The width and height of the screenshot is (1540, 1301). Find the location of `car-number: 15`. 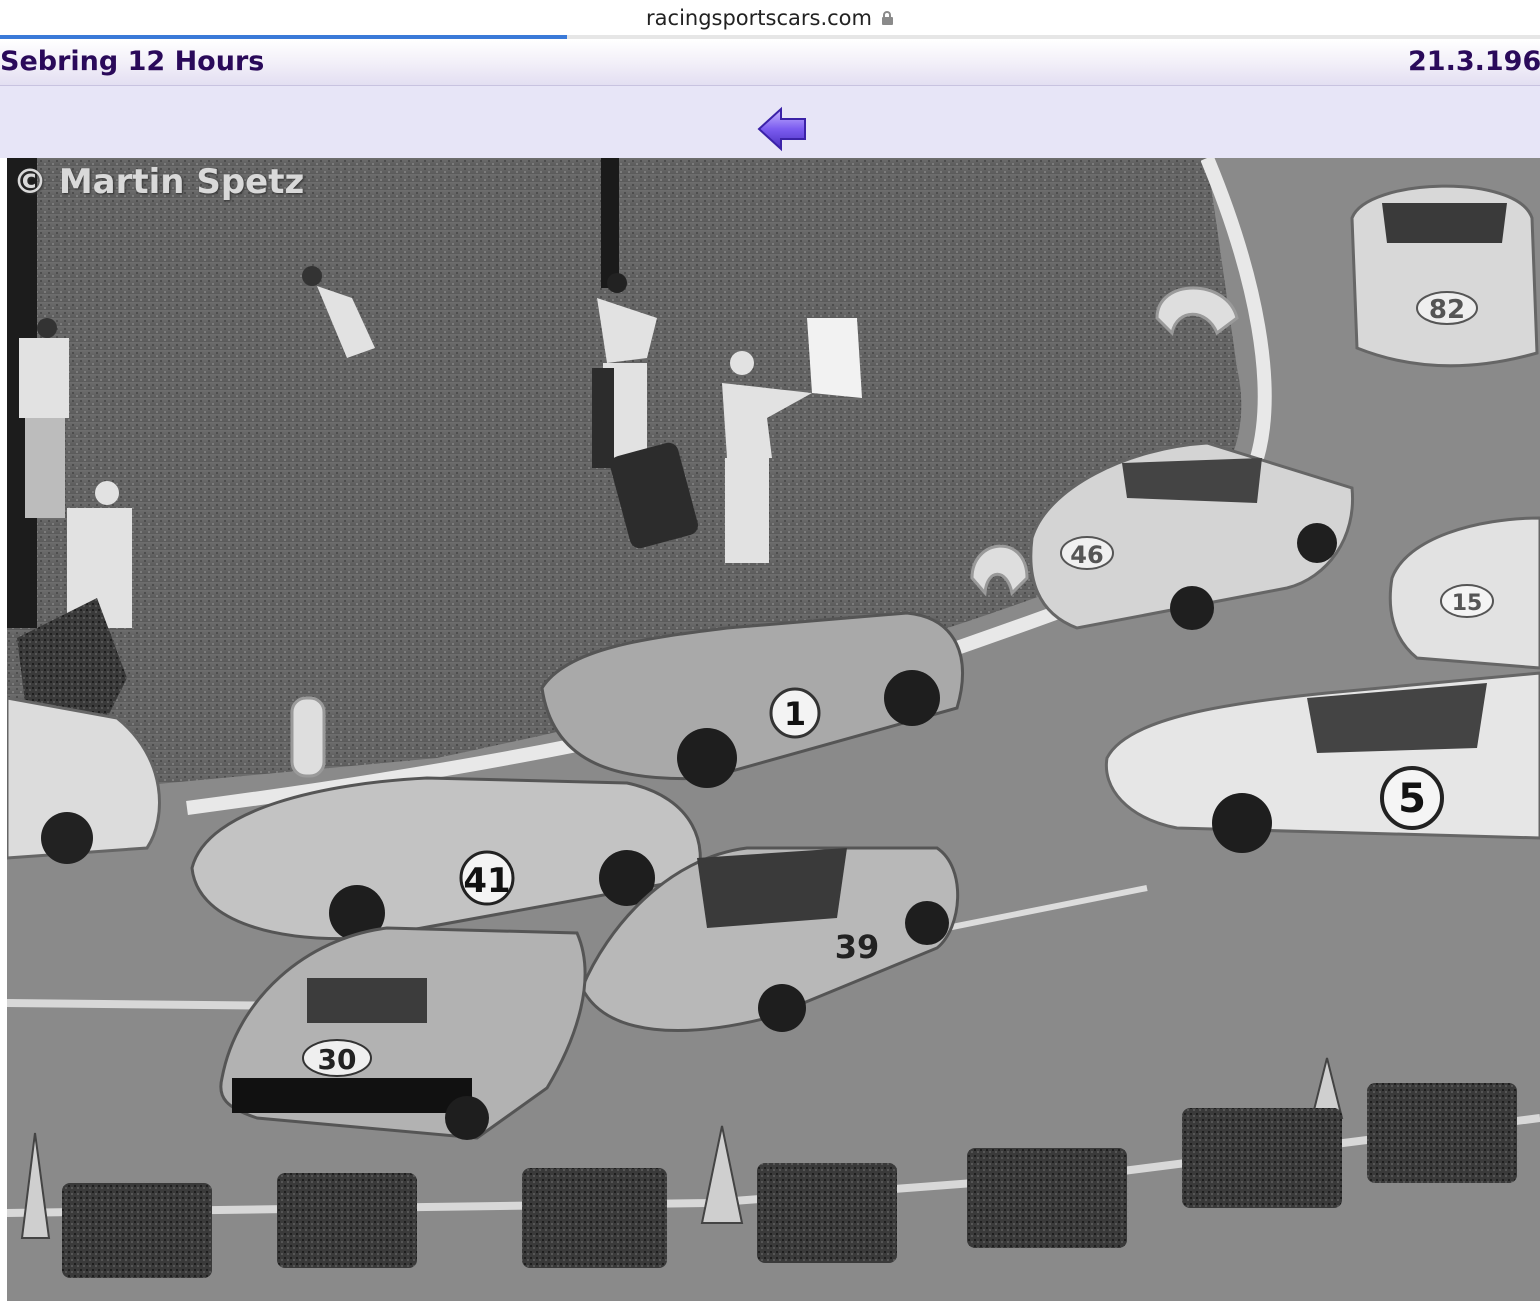

car-number: 15 is located at coordinates (1467, 603).